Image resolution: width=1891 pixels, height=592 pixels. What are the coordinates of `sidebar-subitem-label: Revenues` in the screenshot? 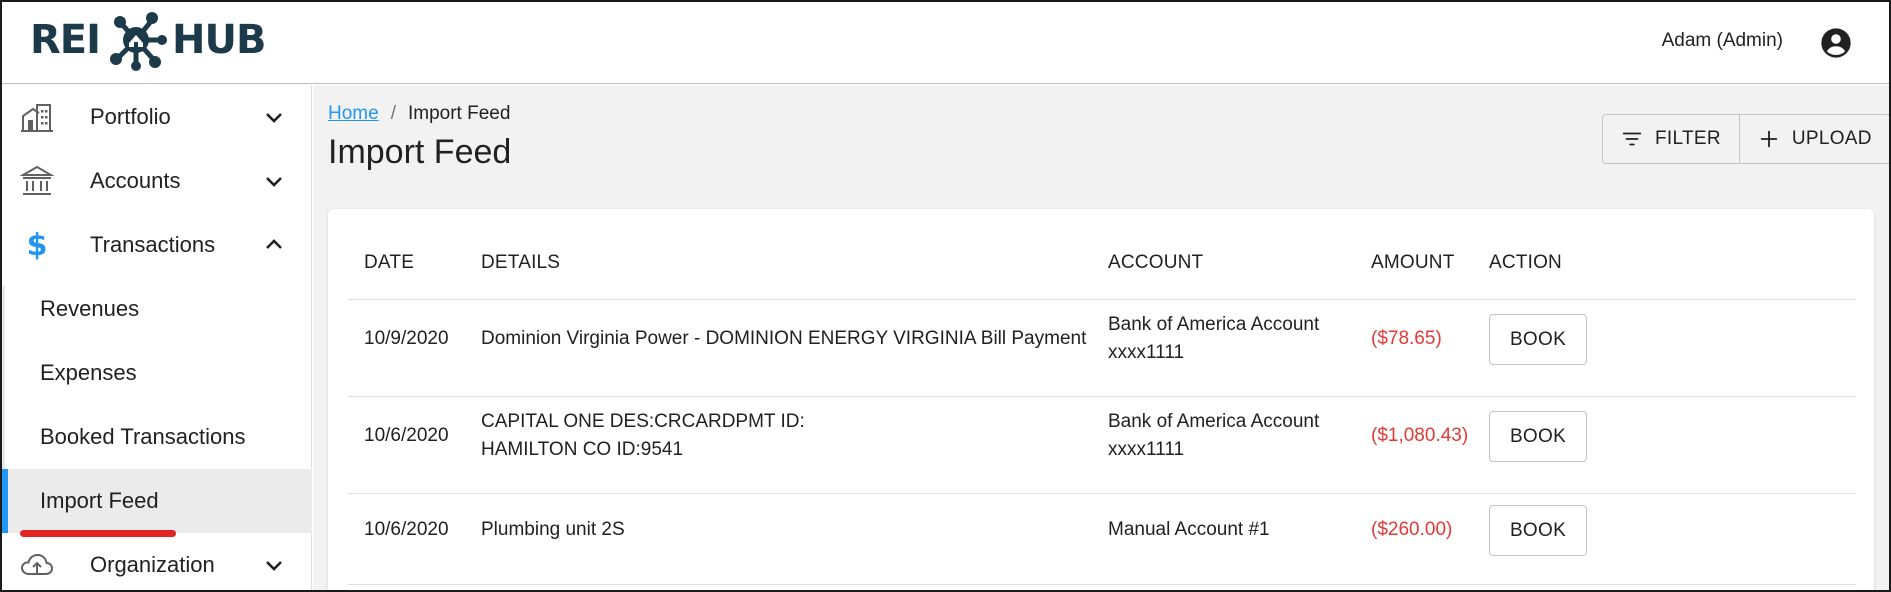 It's located at (90, 308).